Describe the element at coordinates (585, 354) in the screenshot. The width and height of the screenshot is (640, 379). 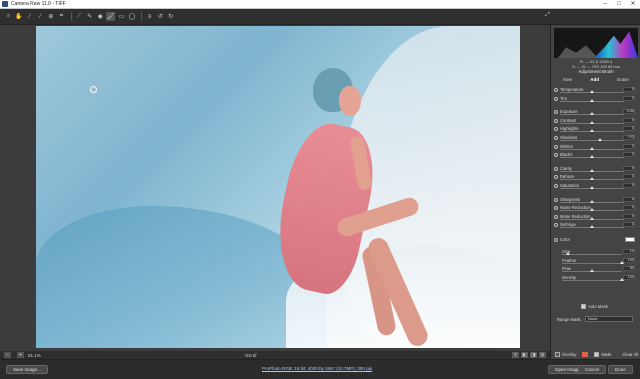
I see `mask-color-swatch` at that location.